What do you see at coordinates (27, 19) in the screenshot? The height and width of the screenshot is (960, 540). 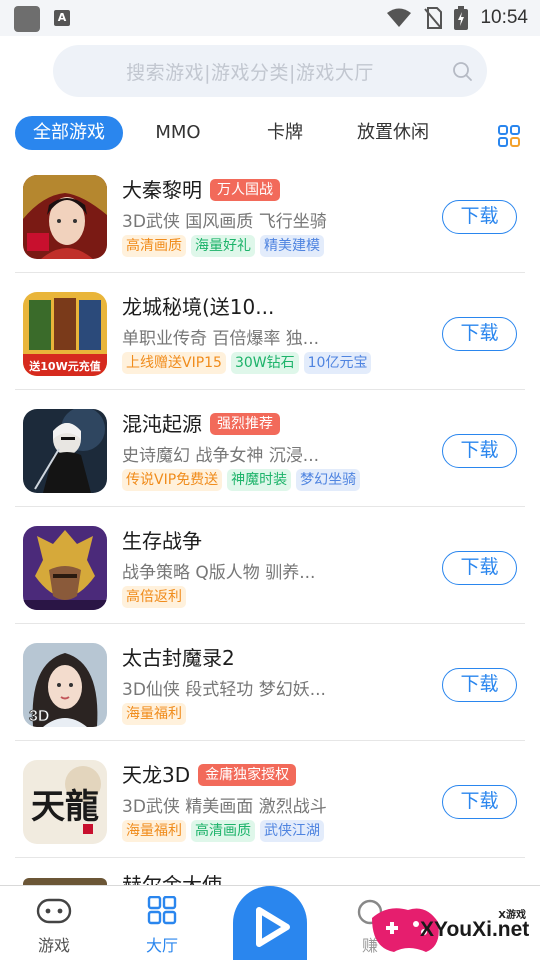 I see `app-square-icon` at bounding box center [27, 19].